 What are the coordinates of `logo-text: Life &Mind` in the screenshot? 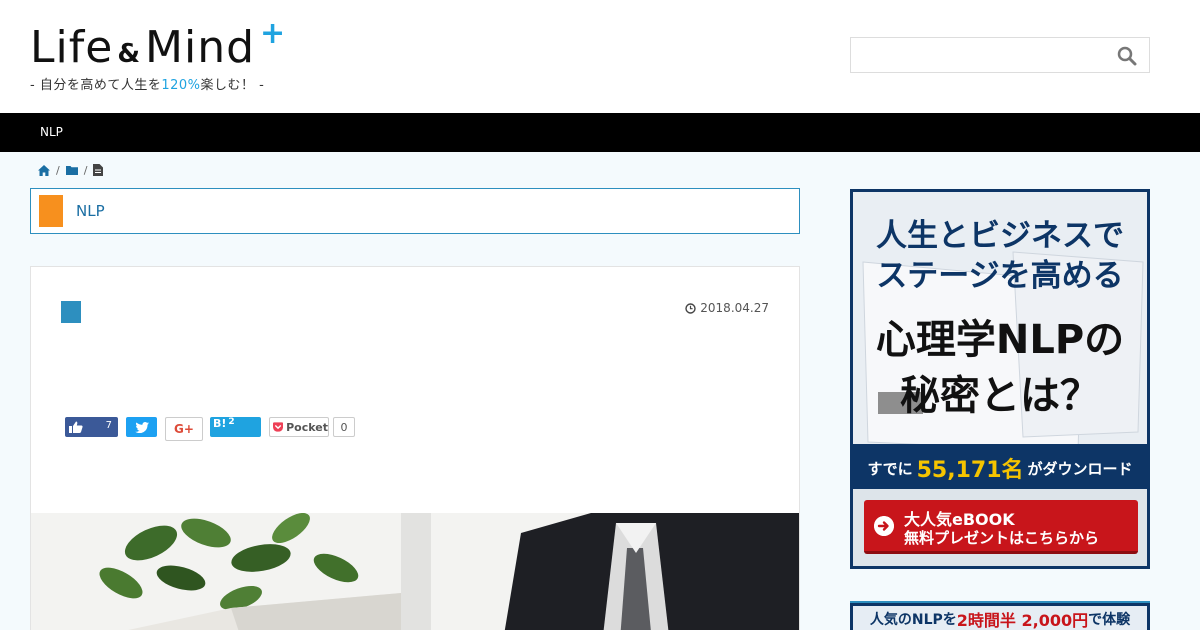 It's located at (142, 51).